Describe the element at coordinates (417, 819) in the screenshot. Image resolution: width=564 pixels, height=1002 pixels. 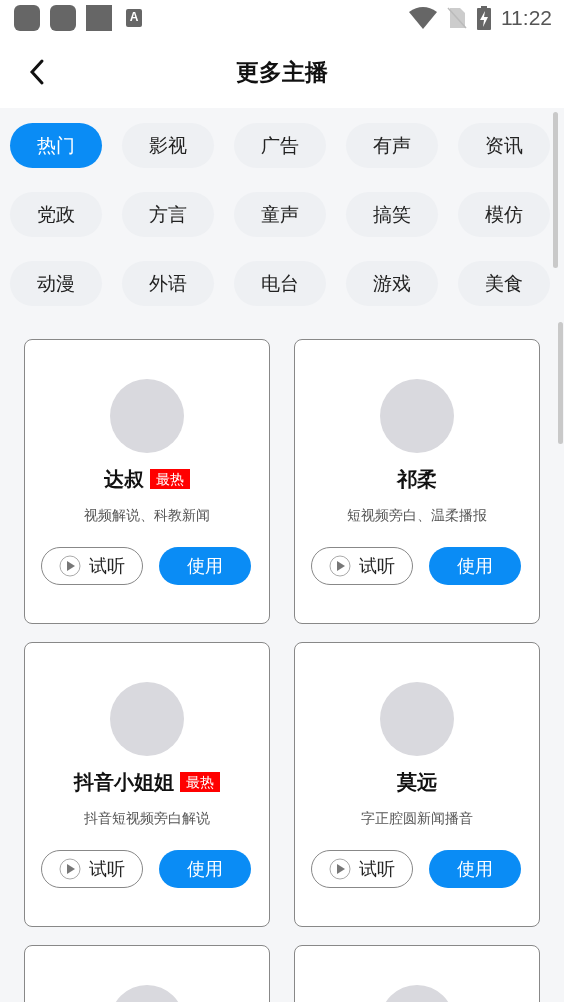
I see `anchor-description: 字正腔圆新闻播音` at that location.